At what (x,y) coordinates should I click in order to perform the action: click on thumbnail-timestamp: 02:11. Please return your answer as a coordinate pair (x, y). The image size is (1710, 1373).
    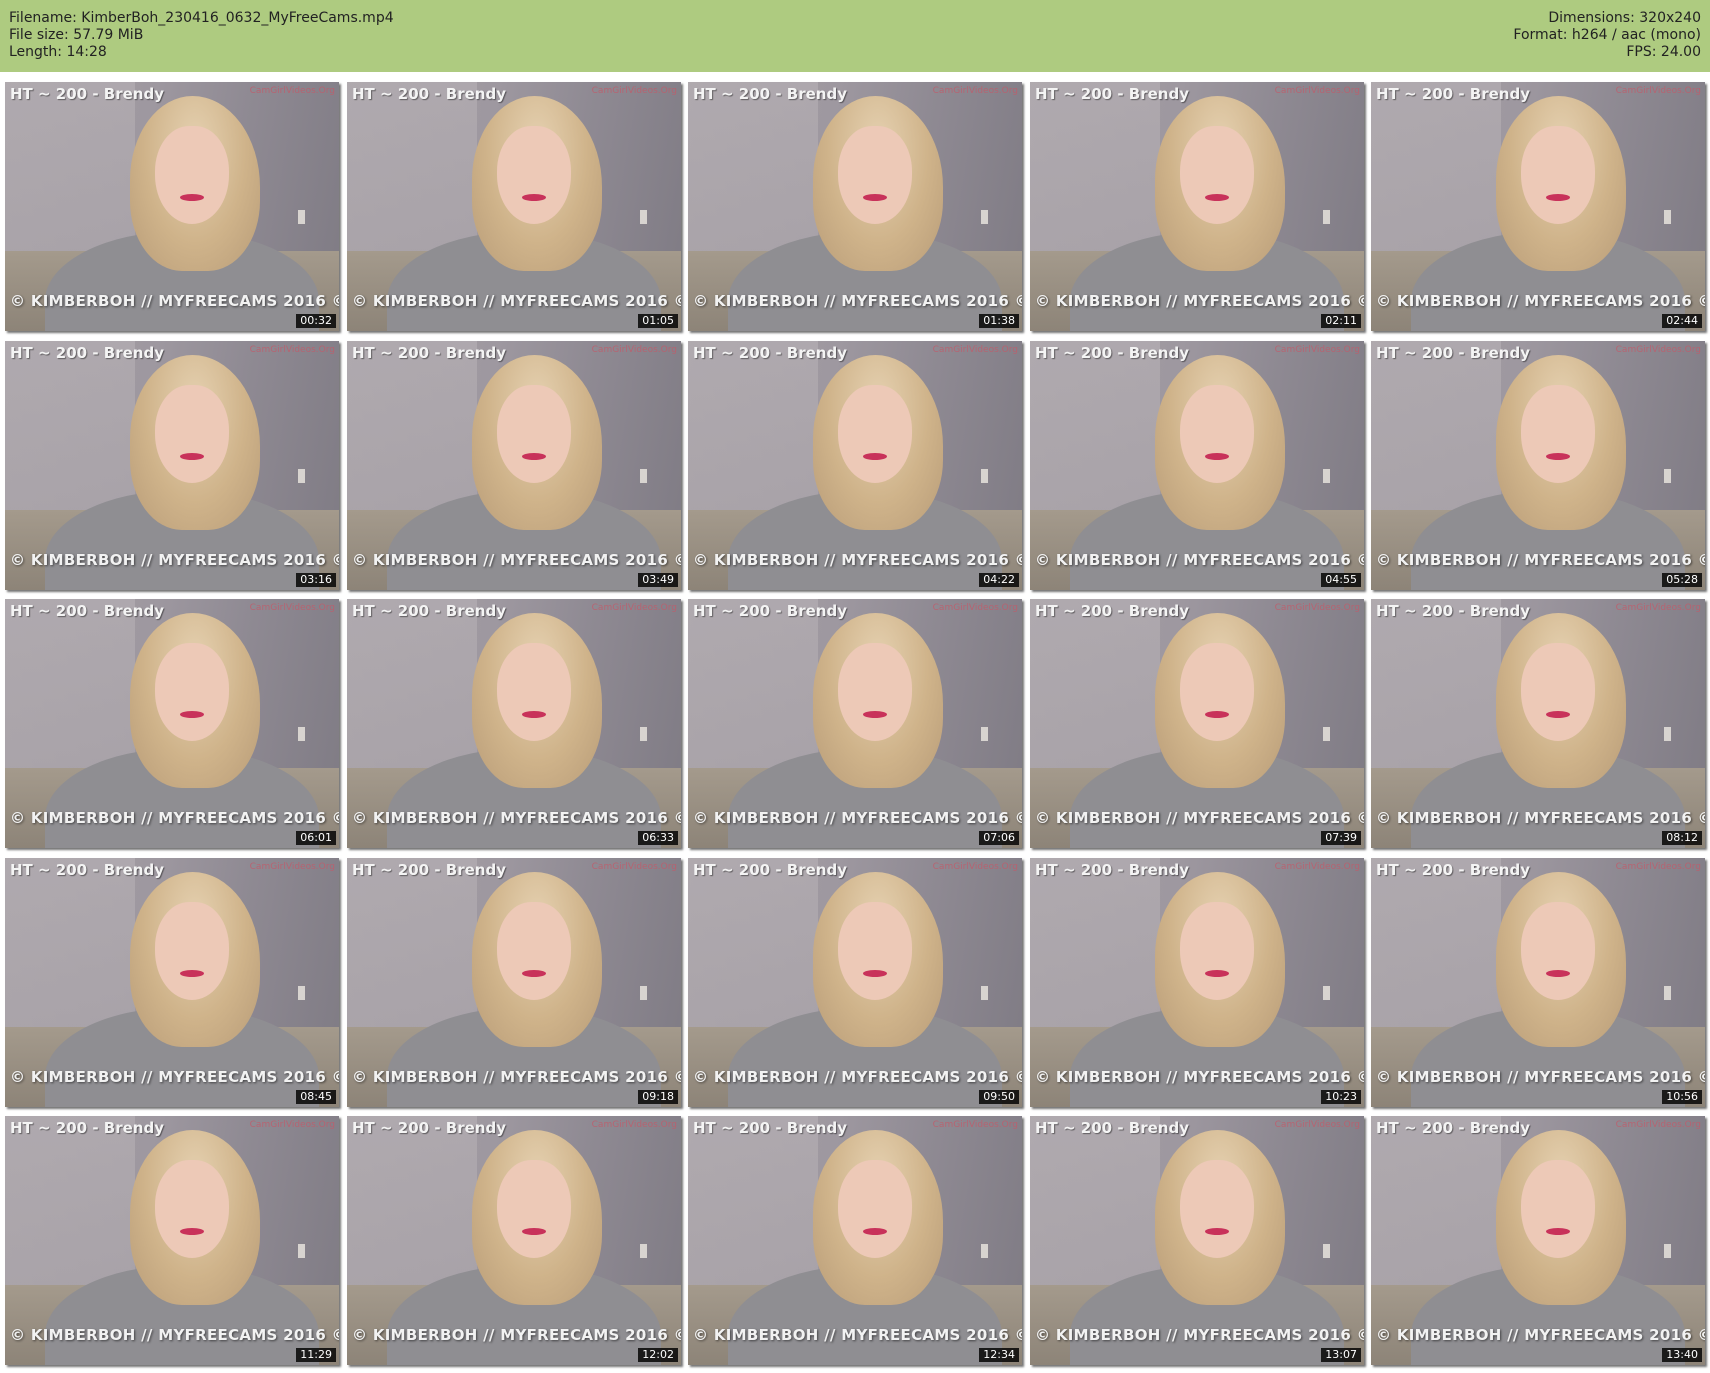
    Looking at the image, I should click on (1341, 321).